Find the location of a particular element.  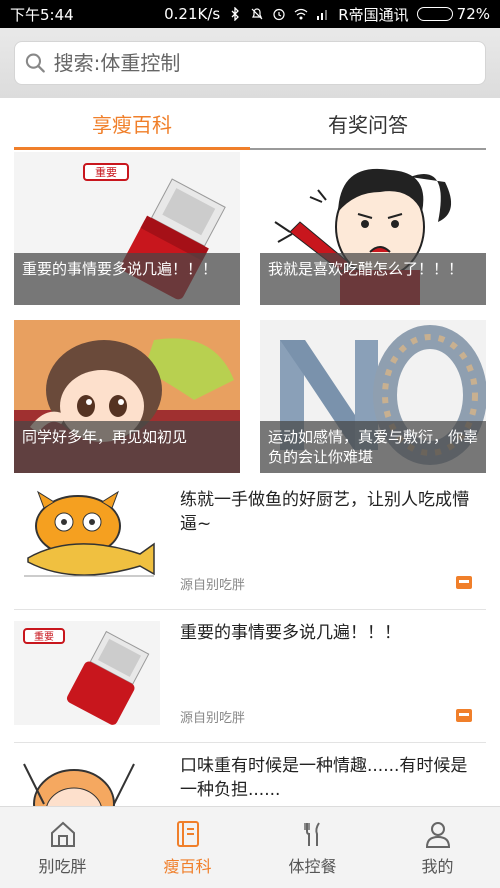

user-icon is located at coordinates (437, 834).